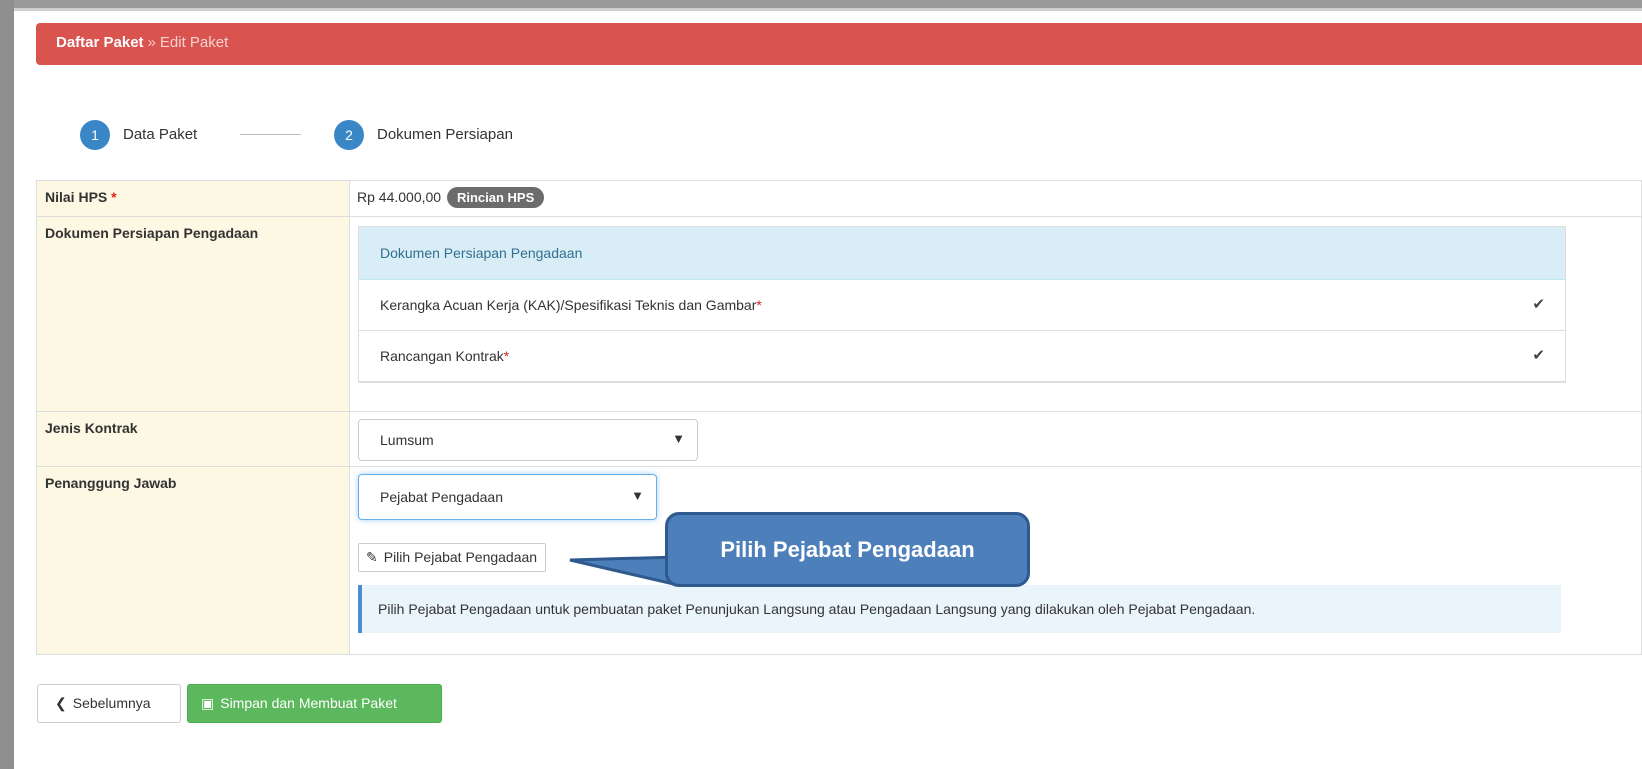 The height and width of the screenshot is (769, 1642). I want to click on window-frame-inner, so click(828, 9).